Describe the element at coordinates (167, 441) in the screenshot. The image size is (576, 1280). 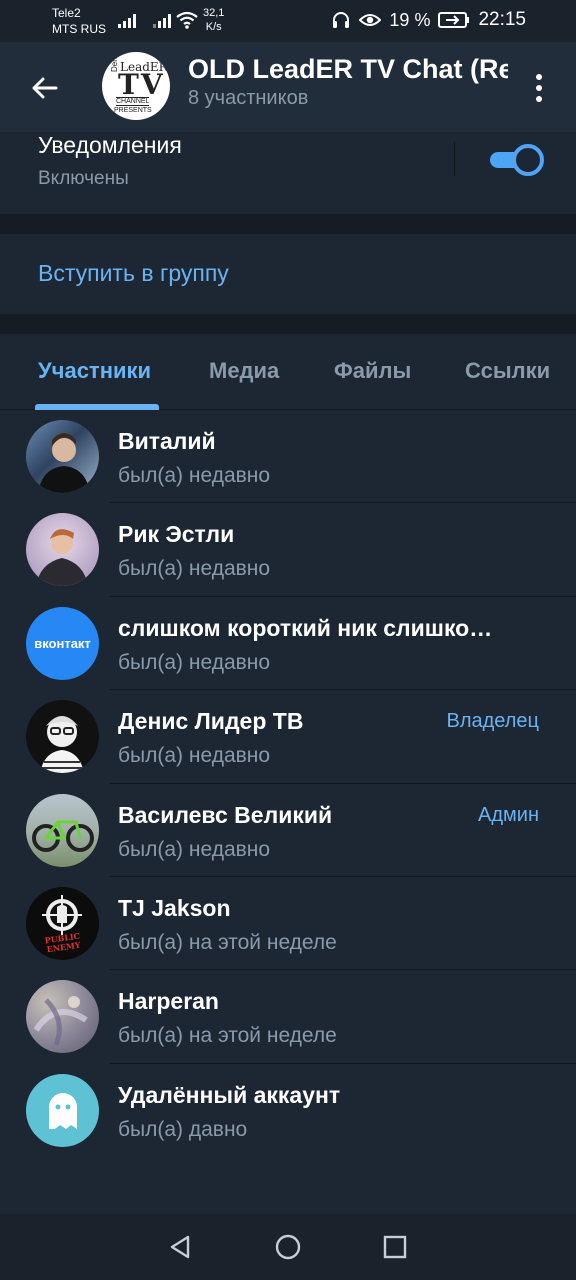
I see `member-name: Виталий` at that location.